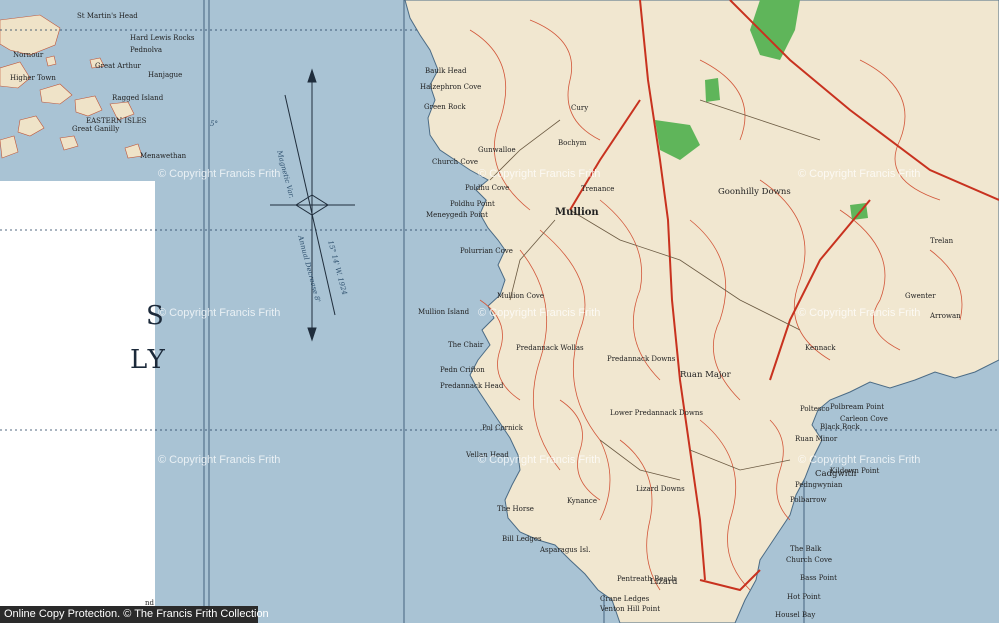 Image resolution: width=999 pixels, height=623 pixels. Describe the element at coordinates (818, 485) in the screenshot. I see `place-label-pedngwynian: Pedngwynian` at that location.